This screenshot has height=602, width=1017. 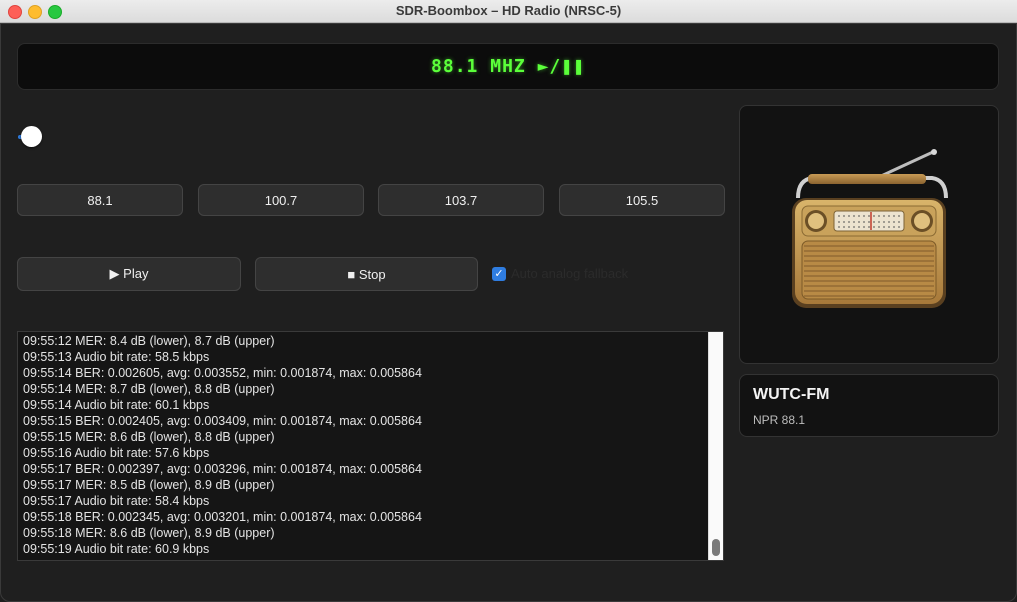 What do you see at coordinates (116, 501) in the screenshot?
I see `log-line: 09:55:17 Audio bit rate: 58.4 kbps` at bounding box center [116, 501].